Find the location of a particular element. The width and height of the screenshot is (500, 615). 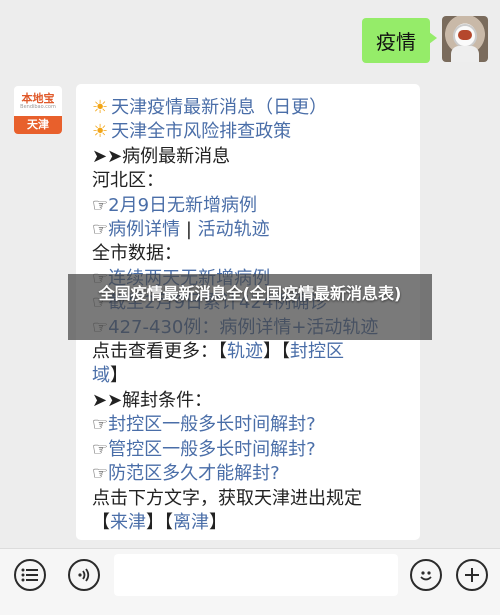

bot-message-line: ☀ 天津全市风险排查政策 is located at coordinates (249, 132).